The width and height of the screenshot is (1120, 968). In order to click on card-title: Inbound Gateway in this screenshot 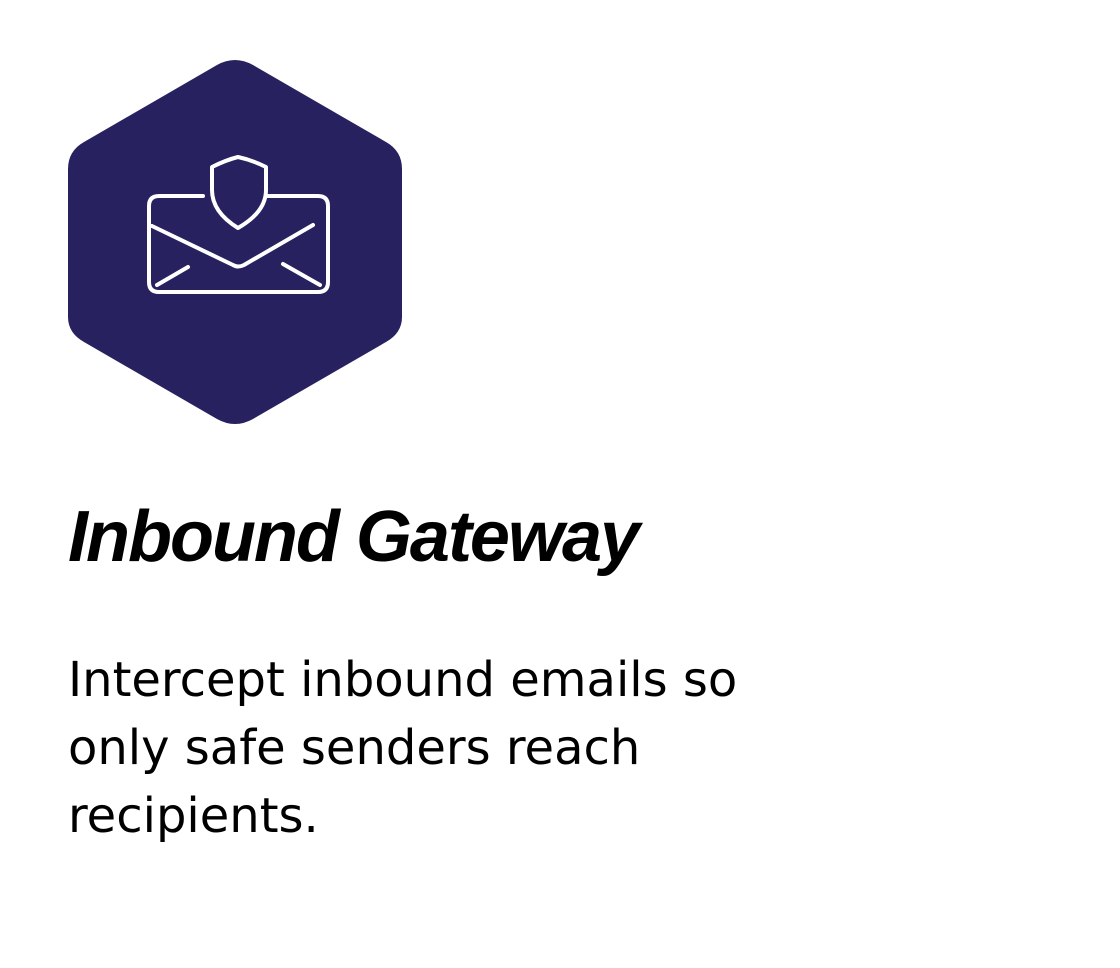, I will do `click(354, 537)`.